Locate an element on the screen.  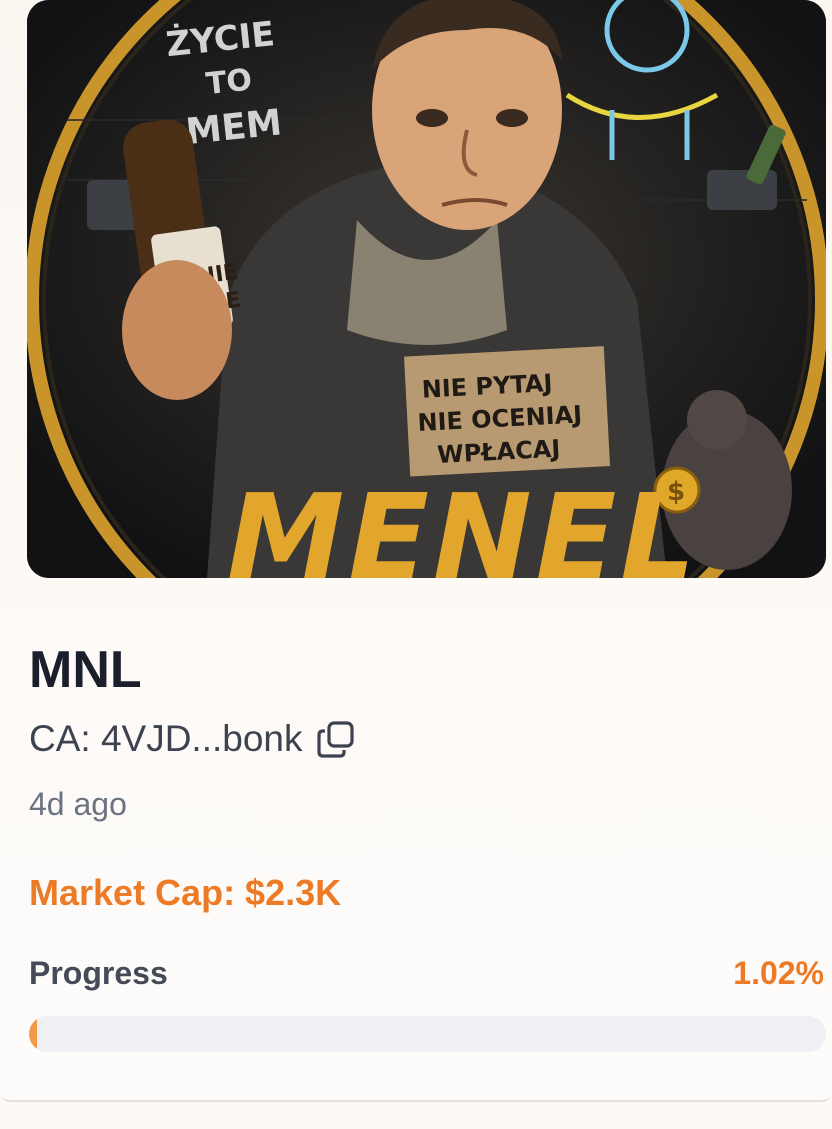
contract-address-row: CA: 4VJD...bonk is located at coordinates (193, 739).